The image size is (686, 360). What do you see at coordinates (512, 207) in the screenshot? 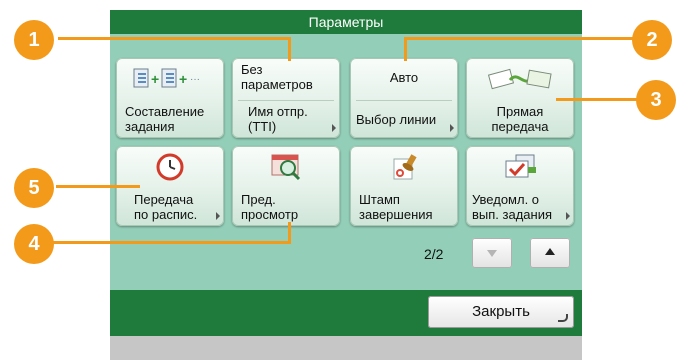
I see `job-notify-label: Уведомл. о вып. задания` at bounding box center [512, 207].